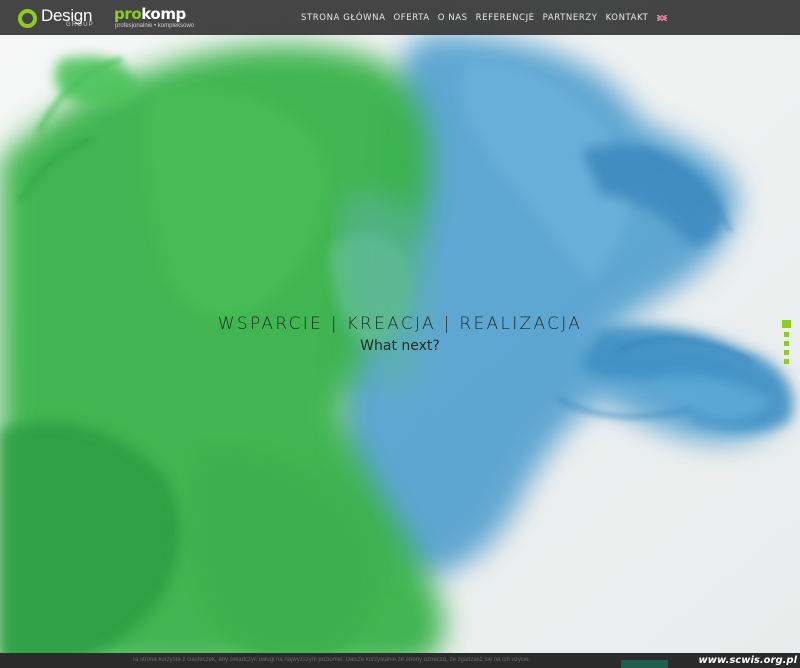 This screenshot has height=668, width=800. I want to click on design-group-logo: Design GROUP, so click(59, 18).